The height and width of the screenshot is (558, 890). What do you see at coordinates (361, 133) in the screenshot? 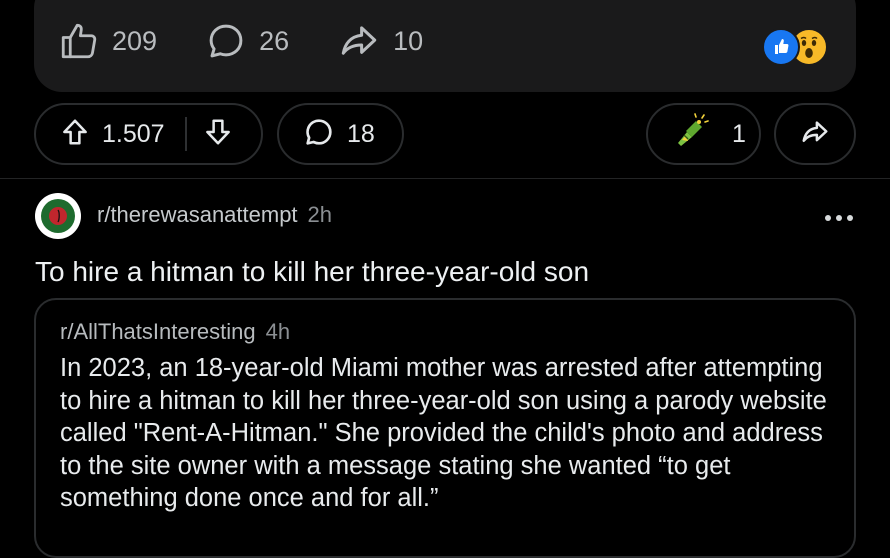
I see `comment-count: 18` at bounding box center [361, 133].